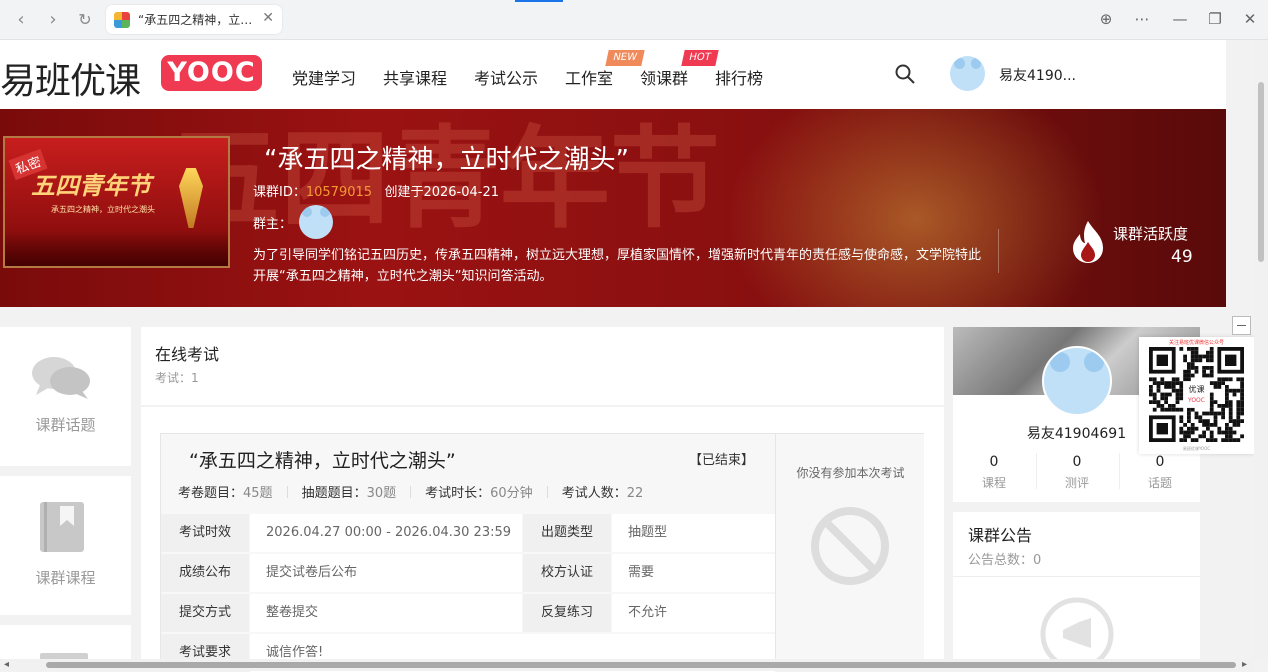 This screenshot has width=1268, height=672. Describe the element at coordinates (994, 472) in the screenshot. I see `stat-courses: 0 课程` at that location.